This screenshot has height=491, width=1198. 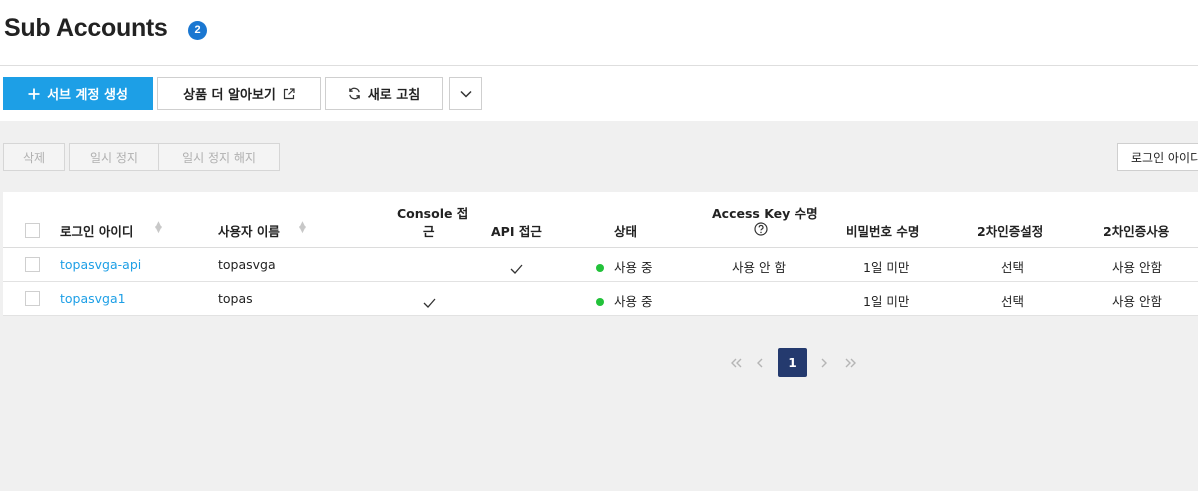 What do you see at coordinates (761, 230) in the screenshot?
I see `help-circle-icon` at bounding box center [761, 230].